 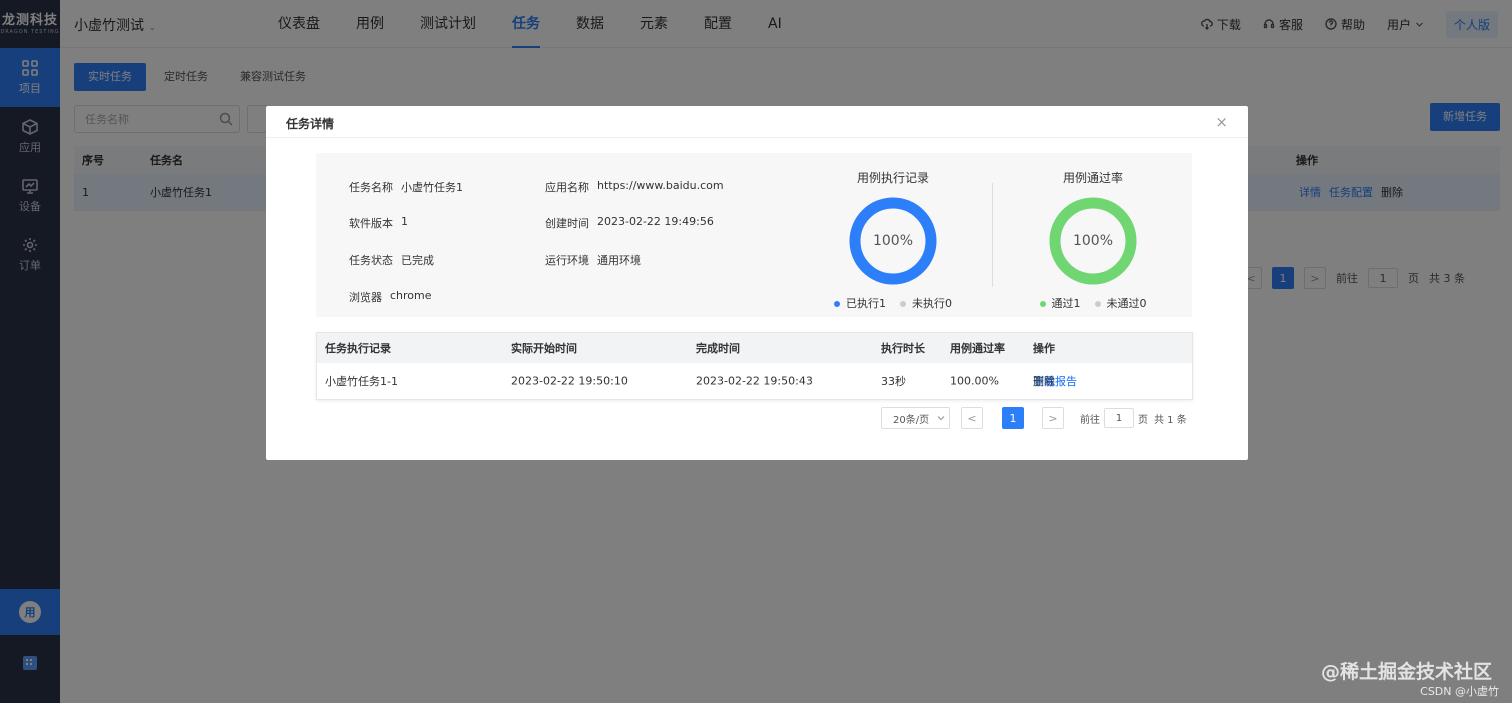 I want to click on chart-title: 用例执行记录, so click(x=892, y=178).